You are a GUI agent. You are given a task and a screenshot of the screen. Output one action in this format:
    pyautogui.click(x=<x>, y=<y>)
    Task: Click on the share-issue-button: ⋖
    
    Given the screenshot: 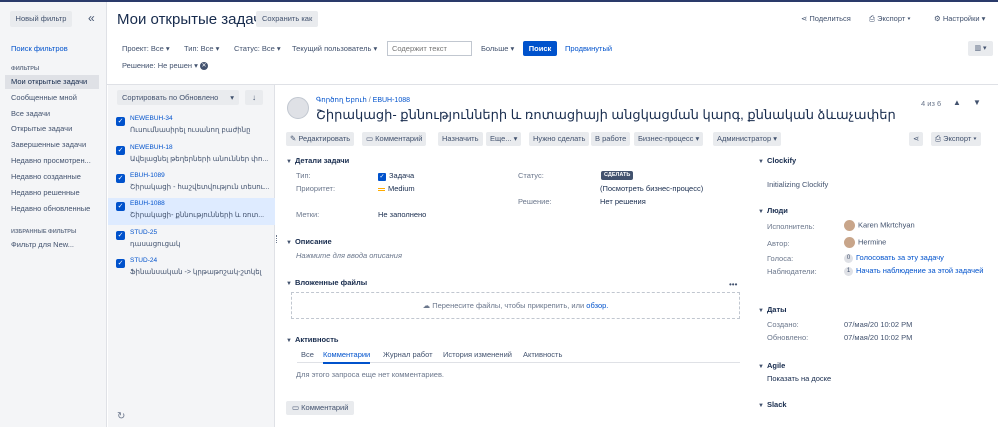 What is the action you would take?
    pyautogui.click(x=916, y=139)
    